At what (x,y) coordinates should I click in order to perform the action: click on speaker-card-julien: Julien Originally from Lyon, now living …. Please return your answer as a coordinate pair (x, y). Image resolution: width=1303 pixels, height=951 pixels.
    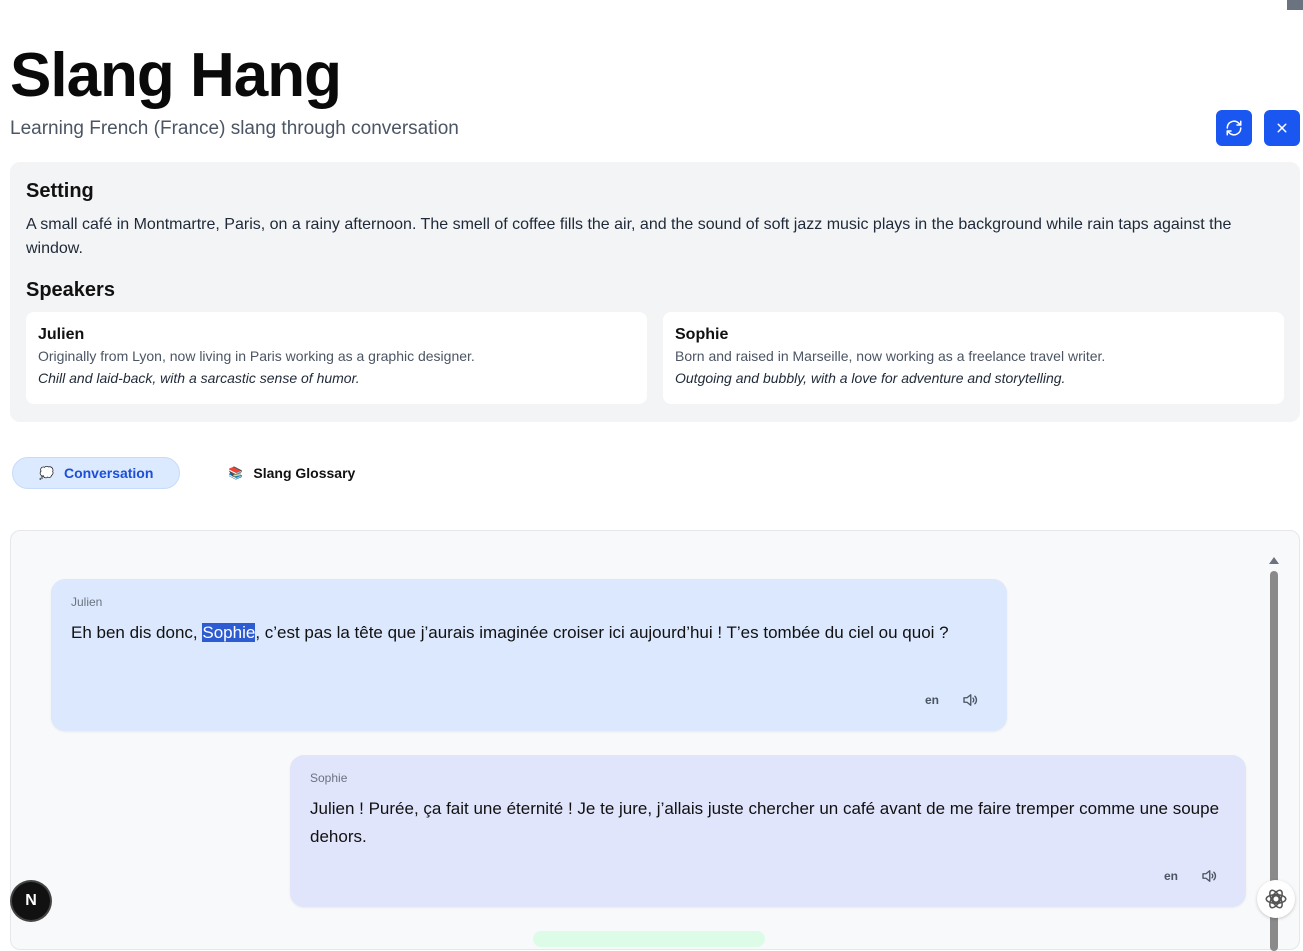
    Looking at the image, I should click on (336, 358).